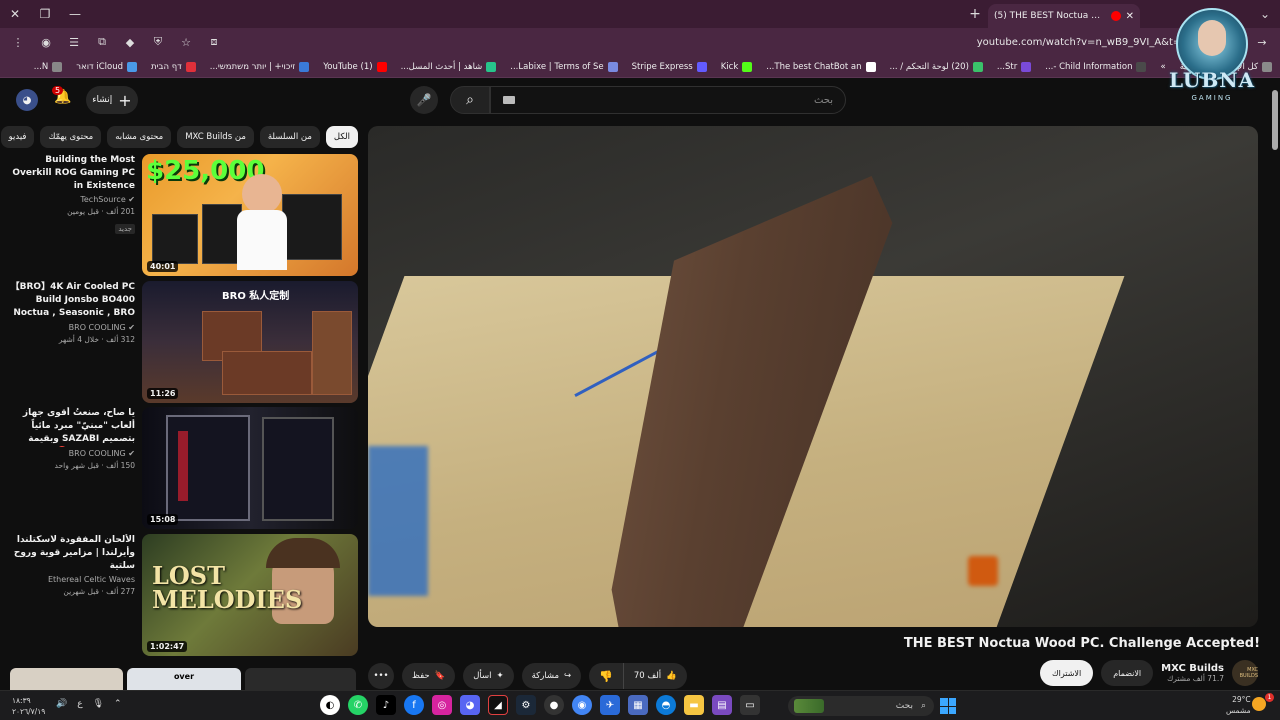 The height and width of the screenshot is (720, 1280). I want to click on tiktok-icon: ♪, so click(386, 705).